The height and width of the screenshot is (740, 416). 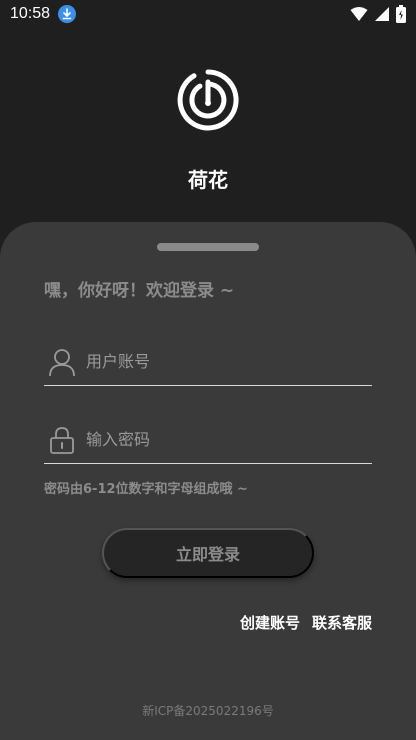 I want to click on password-hint: 密码由6-12位数字和字母组成哦 ~, so click(x=146, y=489).